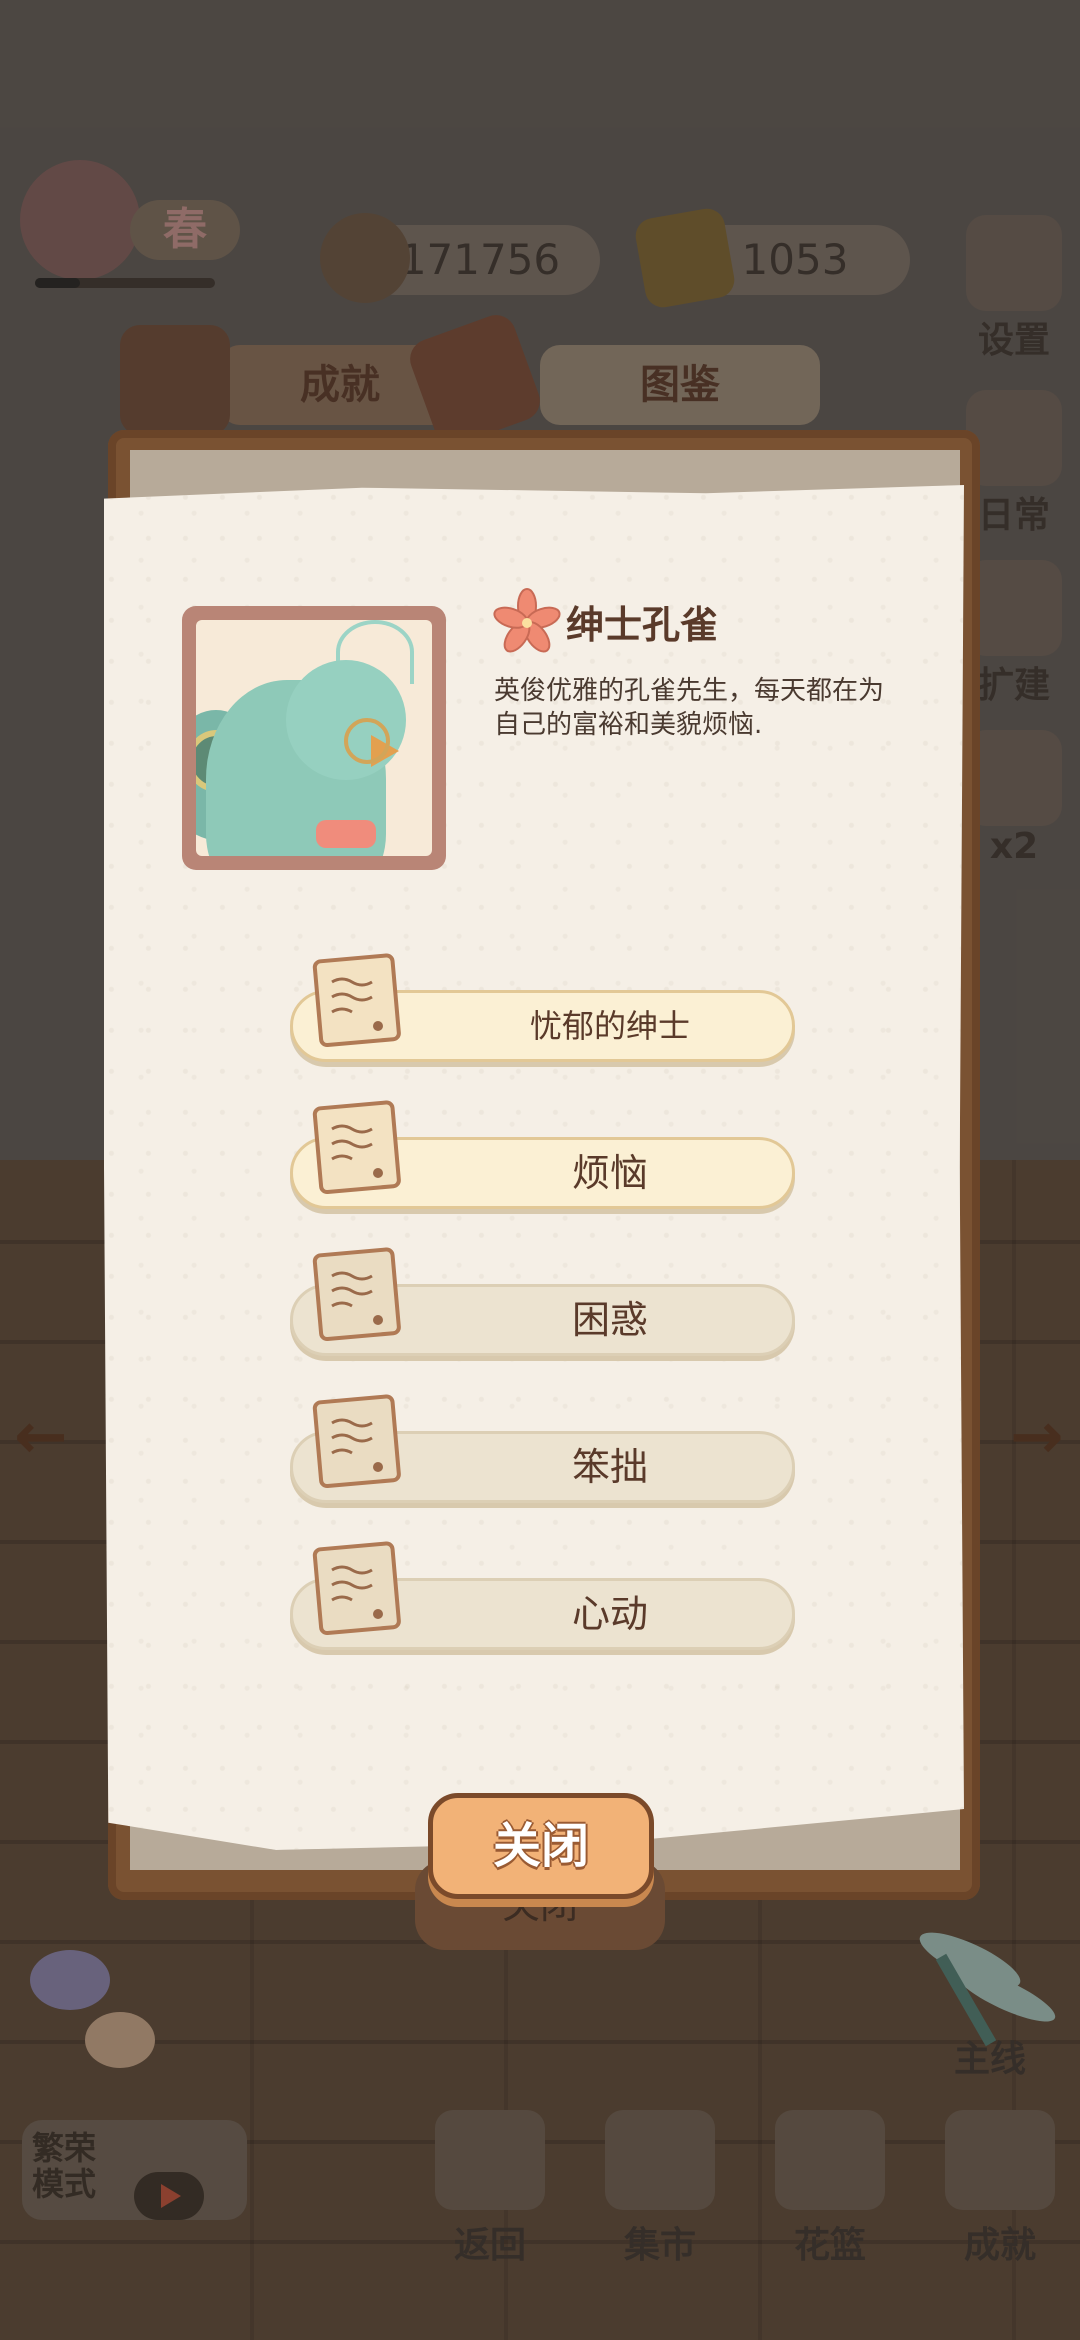 This screenshot has height=2340, width=1080. Describe the element at coordinates (346, 834) in the screenshot. I see `bowtie-icon` at that location.